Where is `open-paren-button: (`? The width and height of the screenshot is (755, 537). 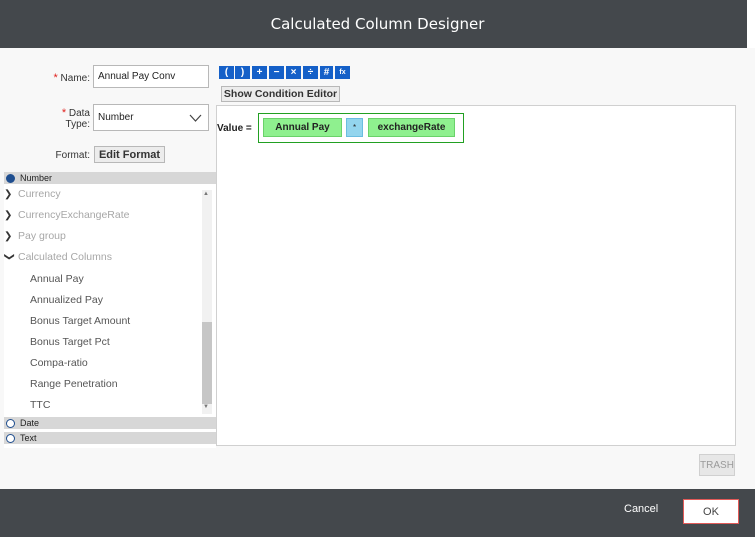
open-paren-button: ( is located at coordinates (226, 72).